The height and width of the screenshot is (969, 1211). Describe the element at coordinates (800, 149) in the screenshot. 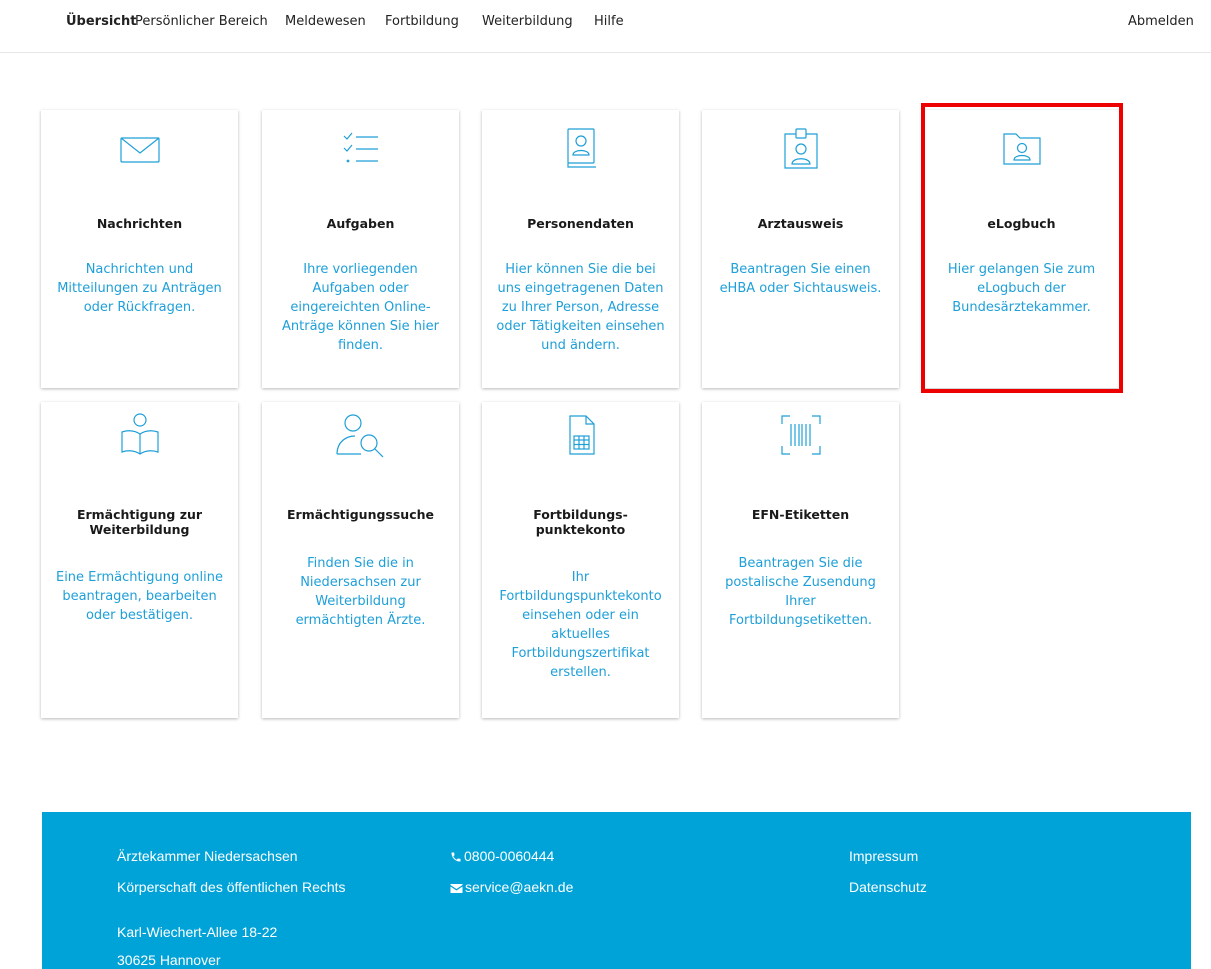

I see `id-badge-icon` at that location.